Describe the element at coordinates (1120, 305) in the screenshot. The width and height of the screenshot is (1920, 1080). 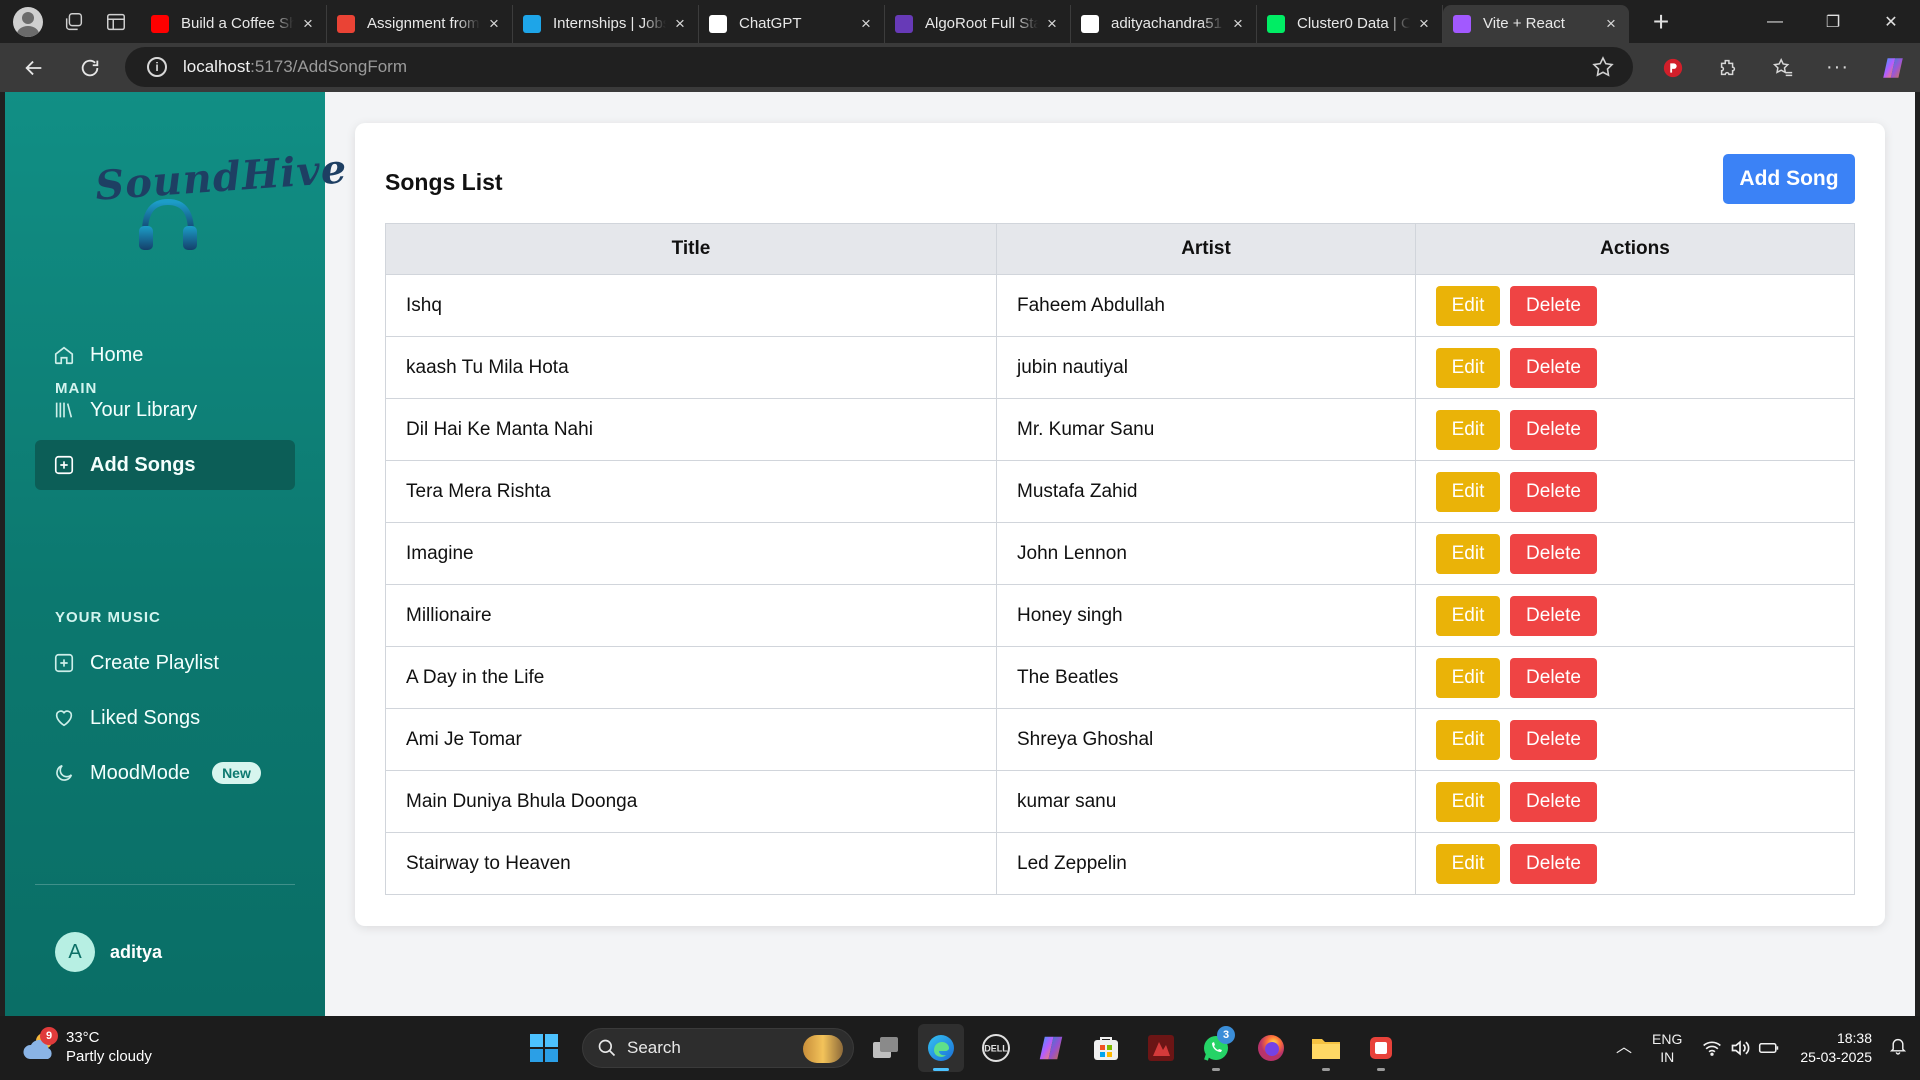
I see `table-row: Ishq Faheem Abdullah Edit Delete` at that location.